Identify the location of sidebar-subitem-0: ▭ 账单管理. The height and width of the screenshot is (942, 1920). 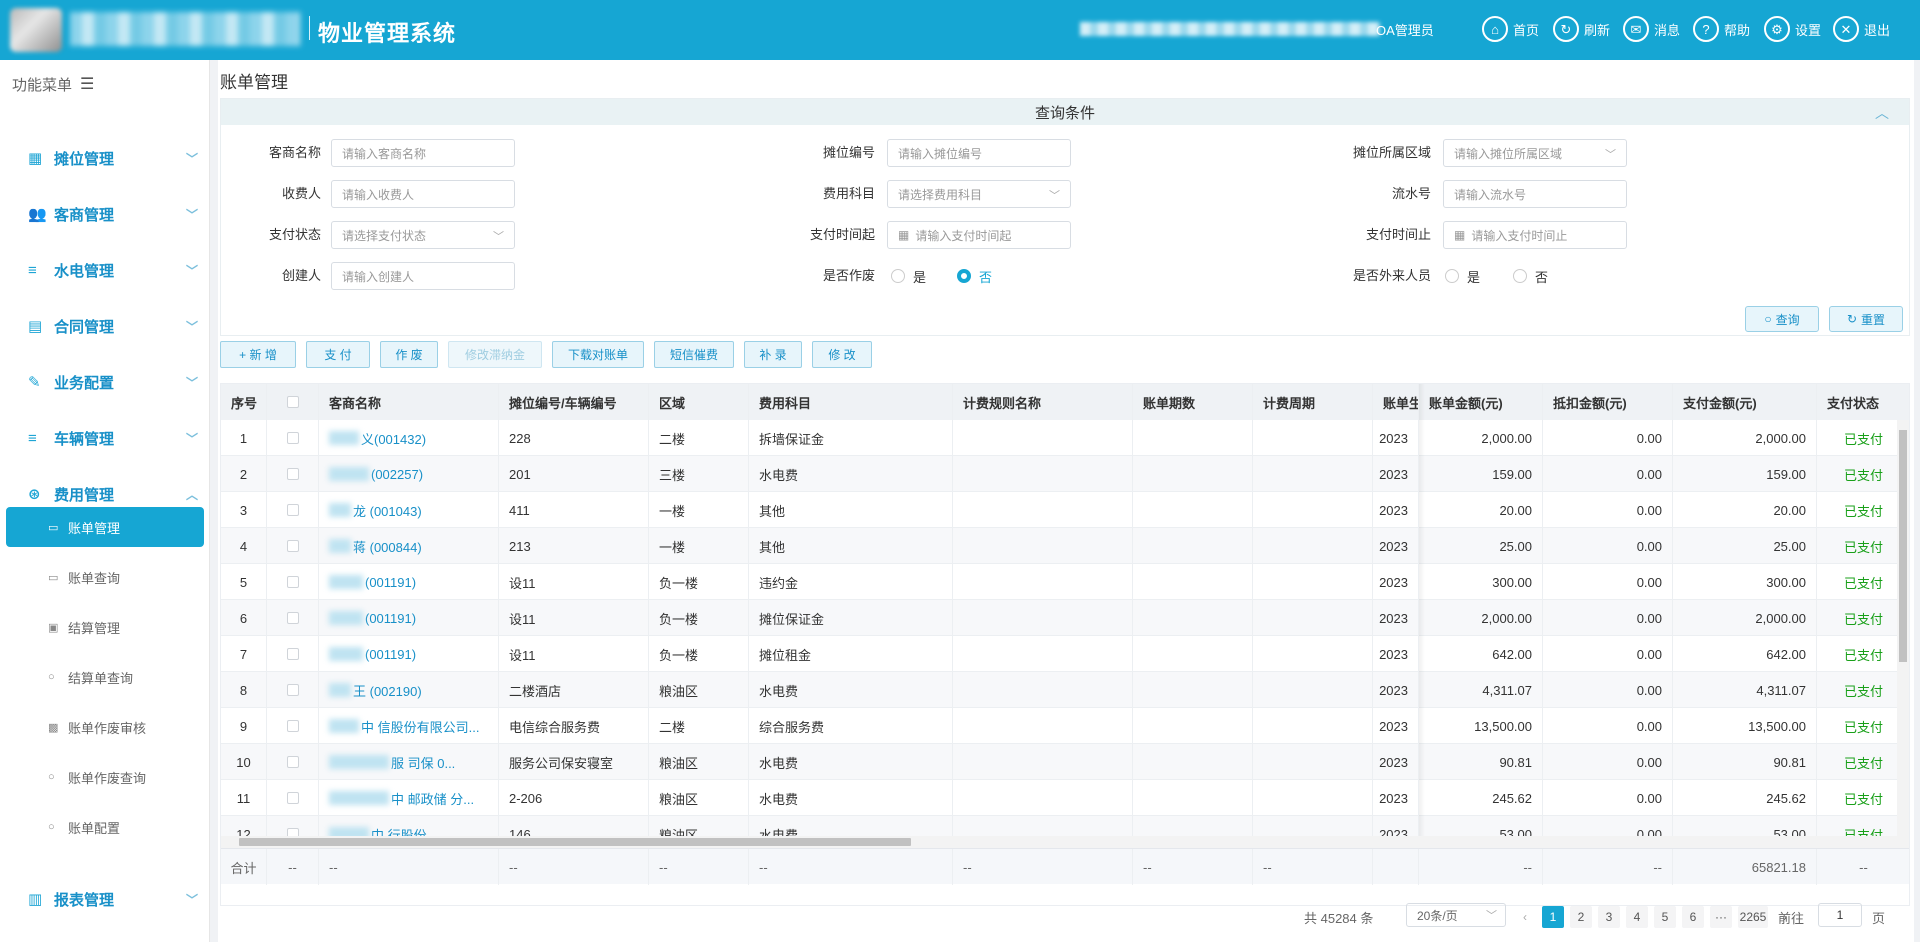
(105, 527).